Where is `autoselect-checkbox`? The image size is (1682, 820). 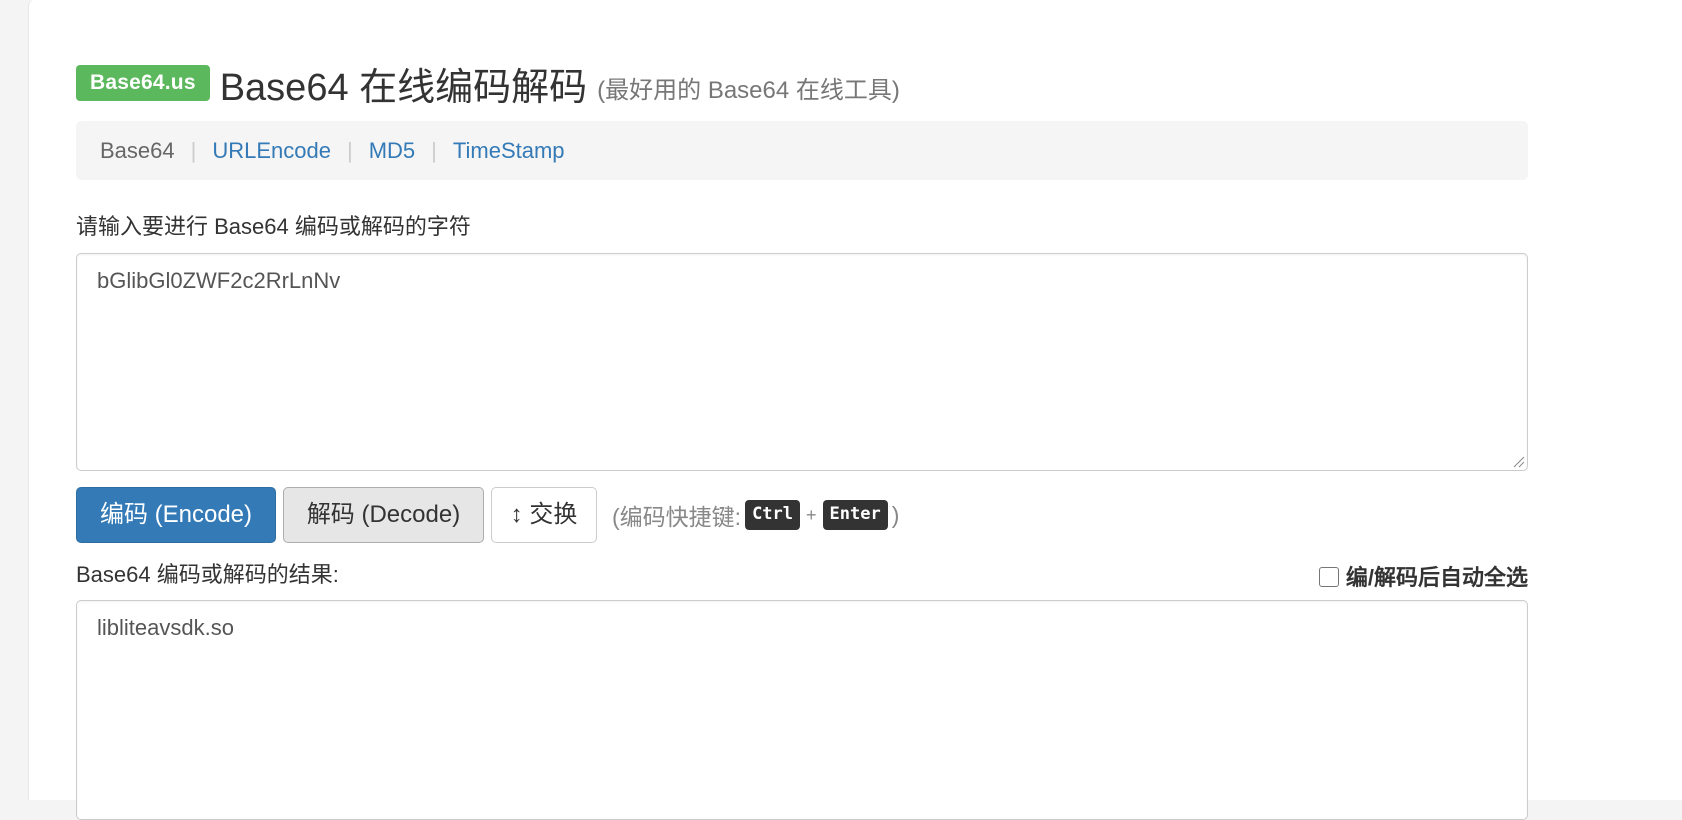
autoselect-checkbox is located at coordinates (1328, 577).